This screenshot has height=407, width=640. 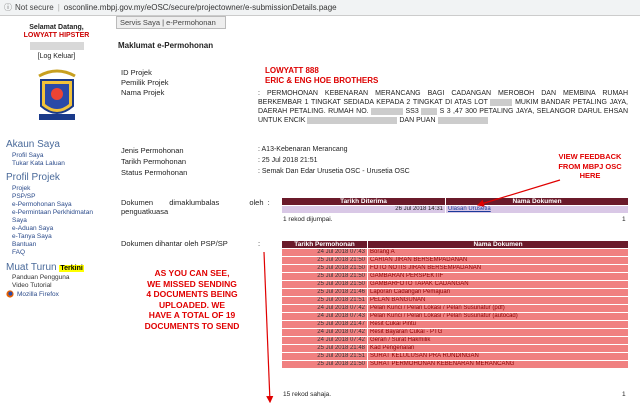 What do you see at coordinates (363, 201) in the screenshot?
I see `feedback-header-date: Tarikh Diterima` at bounding box center [363, 201].